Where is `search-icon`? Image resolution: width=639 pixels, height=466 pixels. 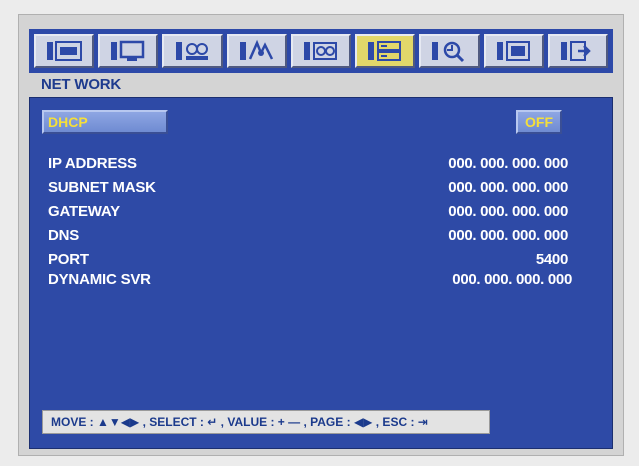
search-icon is located at coordinates (448, 52).